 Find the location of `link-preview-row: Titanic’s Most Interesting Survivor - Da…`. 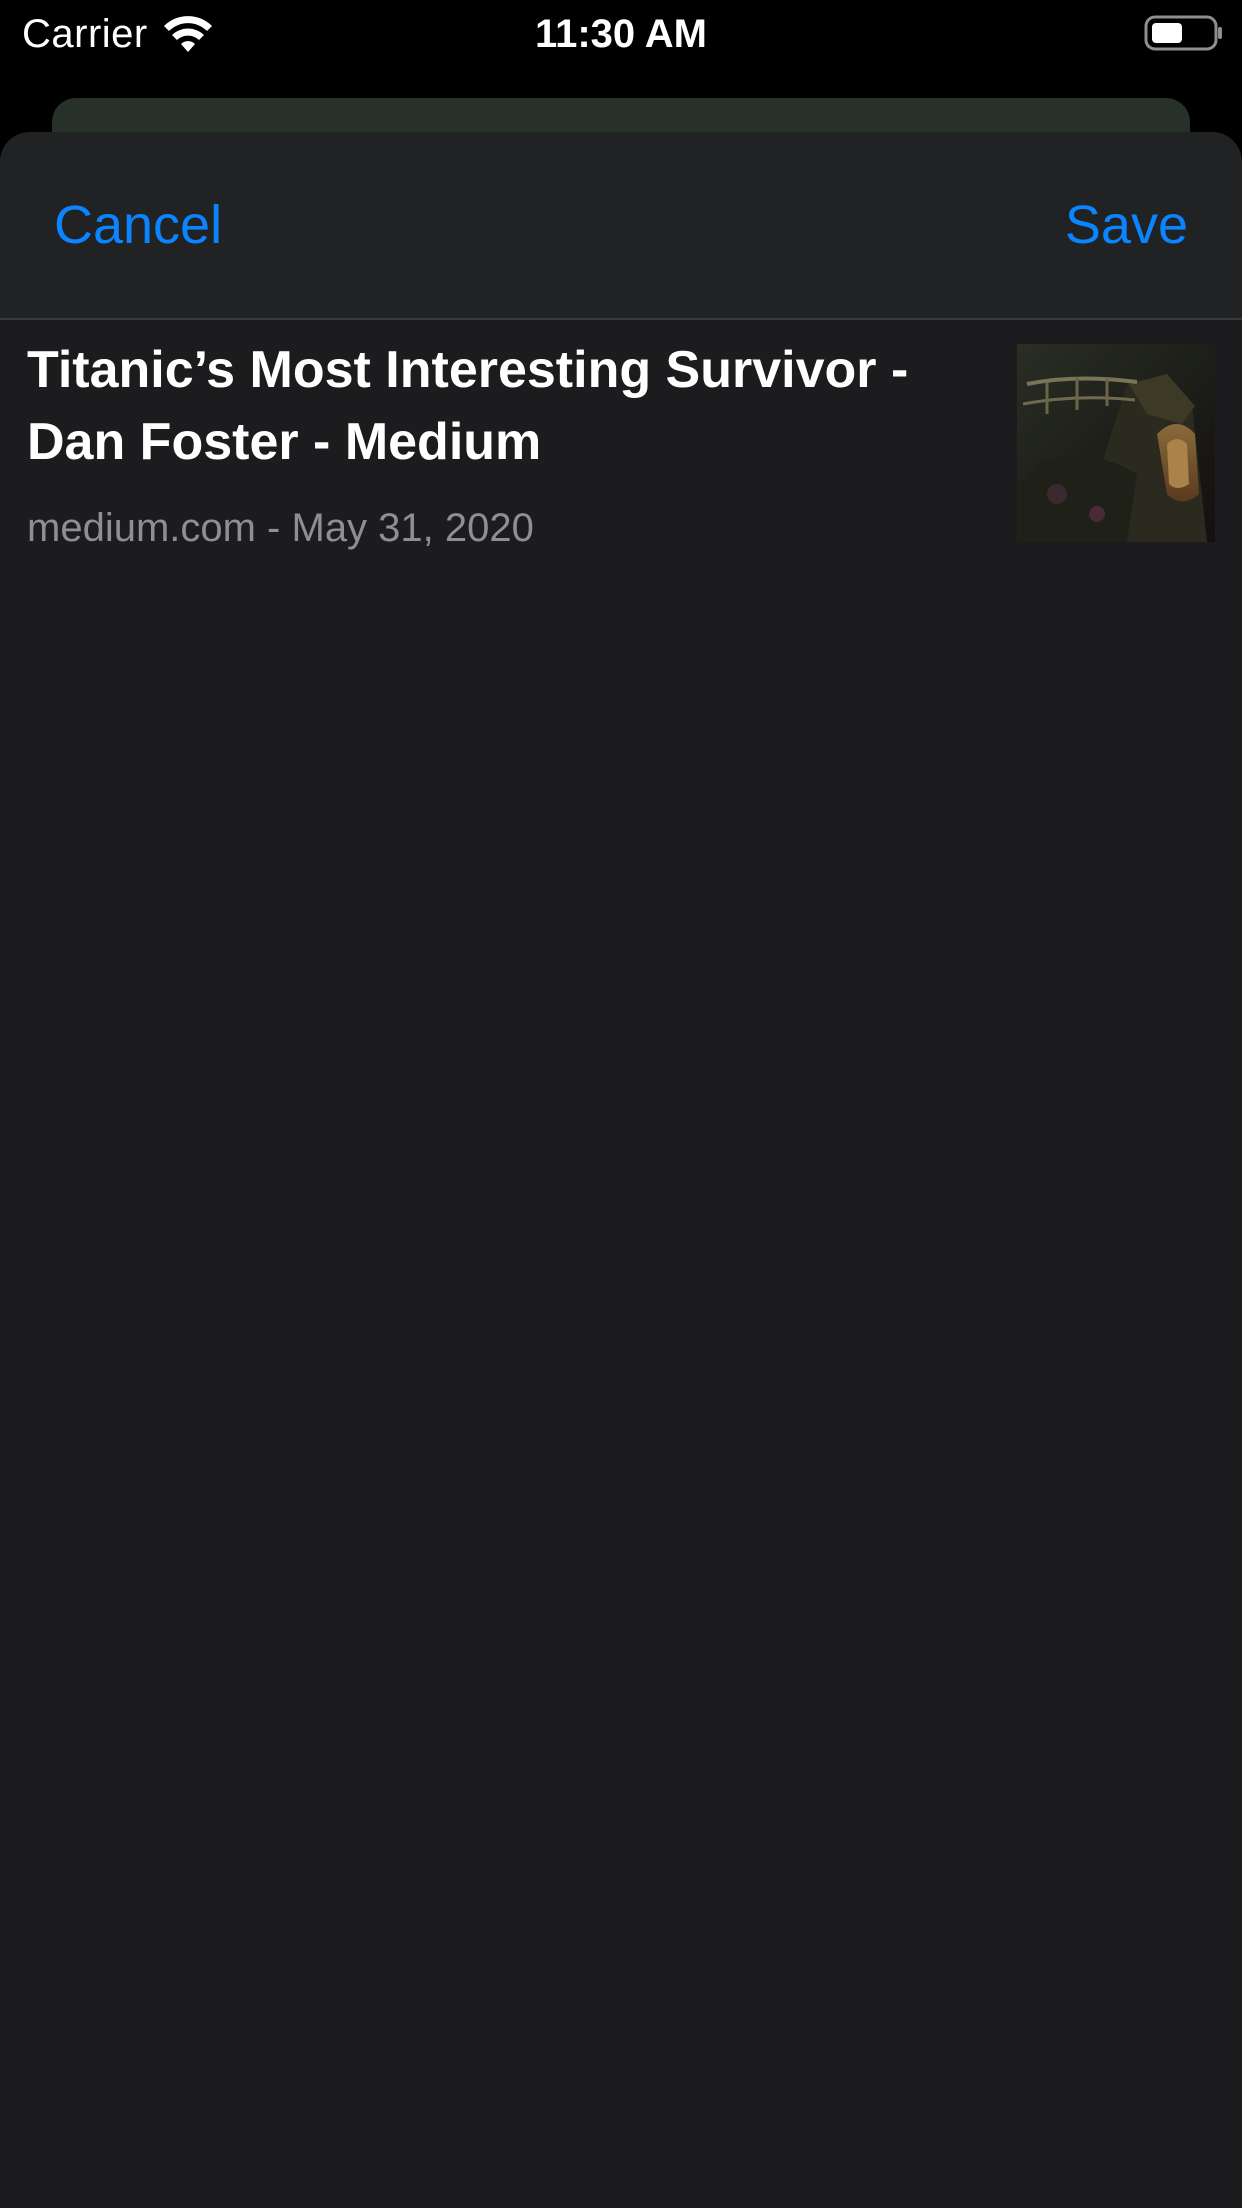

link-preview-row: Titanic’s Most Interesting Survivor - Da… is located at coordinates (621, 440).